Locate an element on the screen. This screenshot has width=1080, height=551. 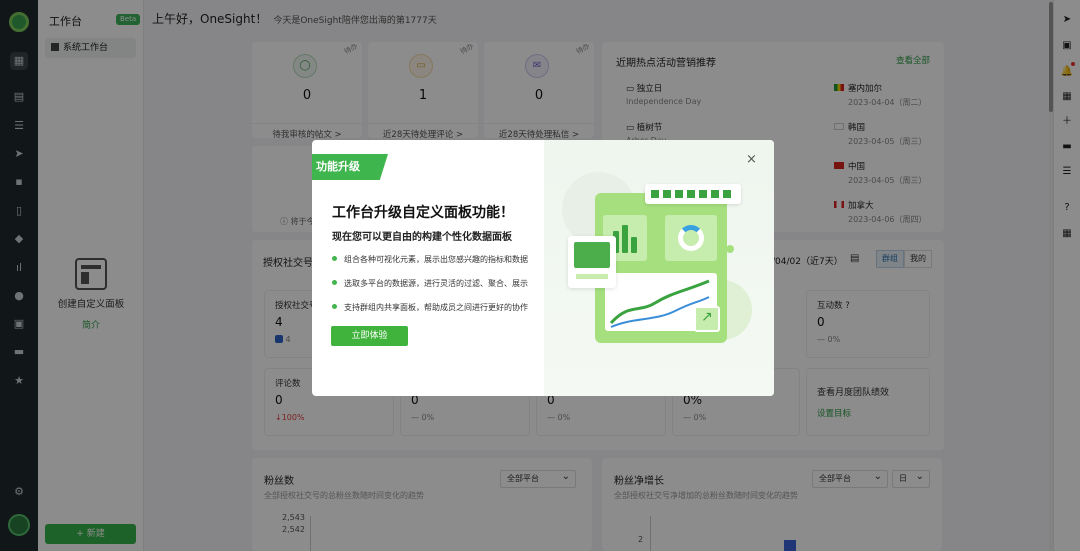
donut-tile is located at coordinates (691, 238).